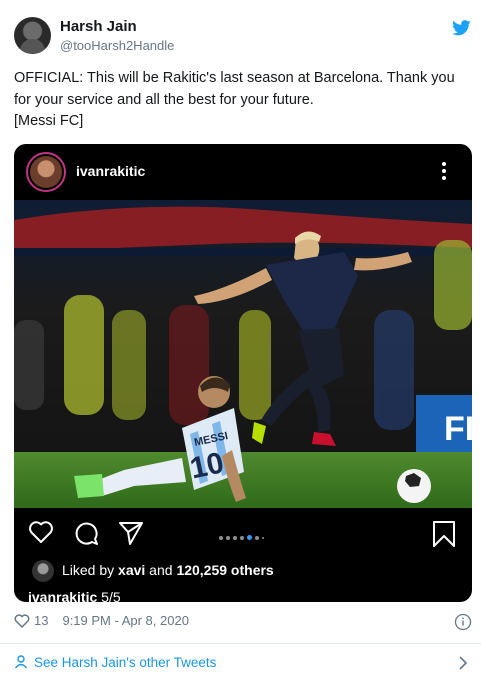  I want to click on more-vertical-icon, so click(444, 171).